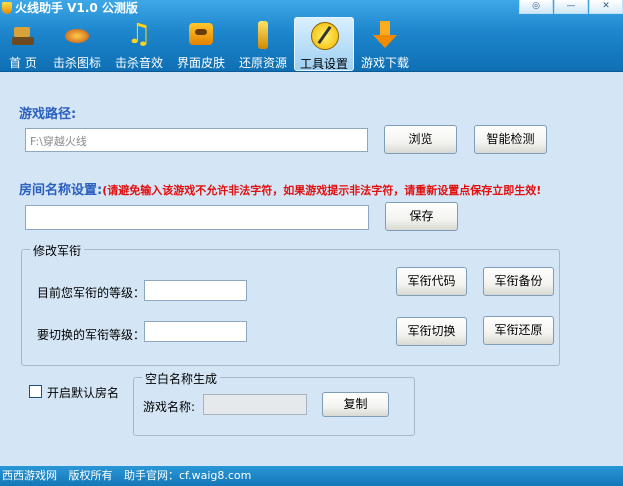 This screenshot has height=486, width=623. Describe the element at coordinates (263, 35) in the screenshot. I see `restore-icon` at that location.